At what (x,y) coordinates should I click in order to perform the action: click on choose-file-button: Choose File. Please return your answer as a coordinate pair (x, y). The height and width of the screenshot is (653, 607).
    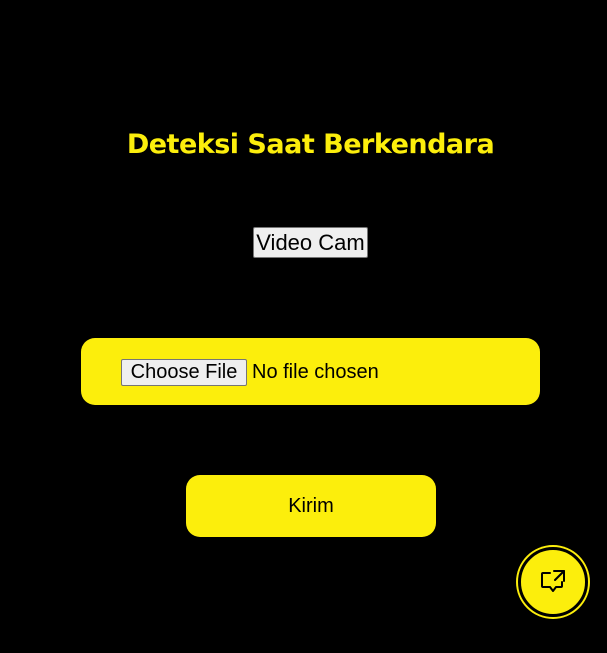
    Looking at the image, I should click on (184, 372).